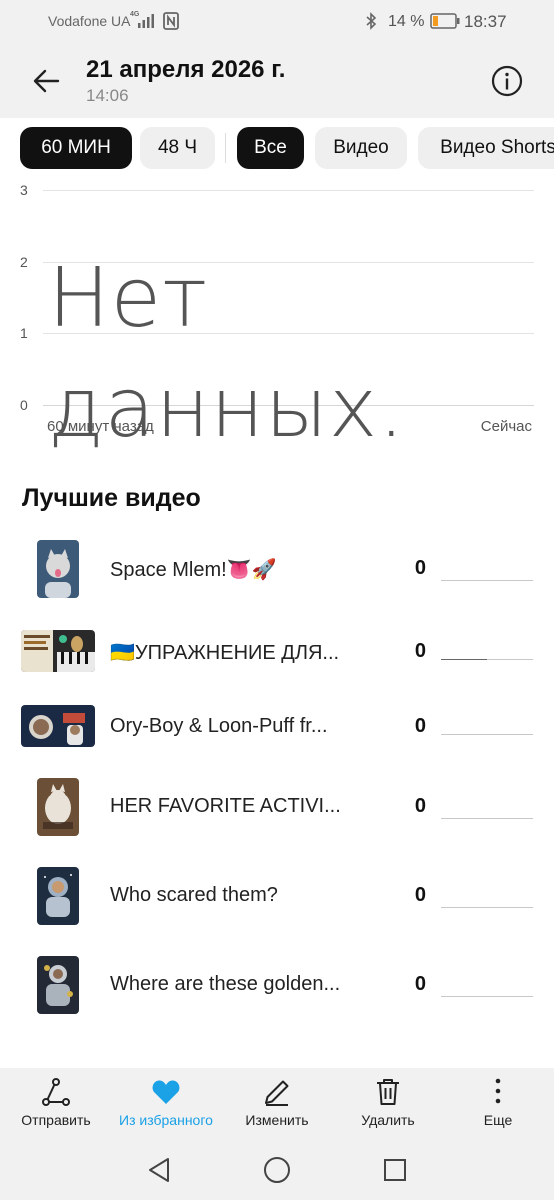  What do you see at coordinates (485, 21) in the screenshot?
I see `clock: 18:37` at bounding box center [485, 21].